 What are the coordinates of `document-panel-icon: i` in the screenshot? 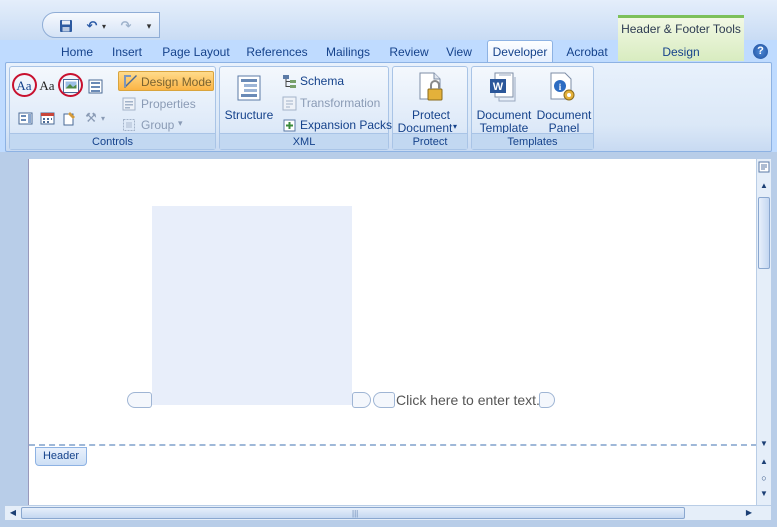 It's located at (562, 87).